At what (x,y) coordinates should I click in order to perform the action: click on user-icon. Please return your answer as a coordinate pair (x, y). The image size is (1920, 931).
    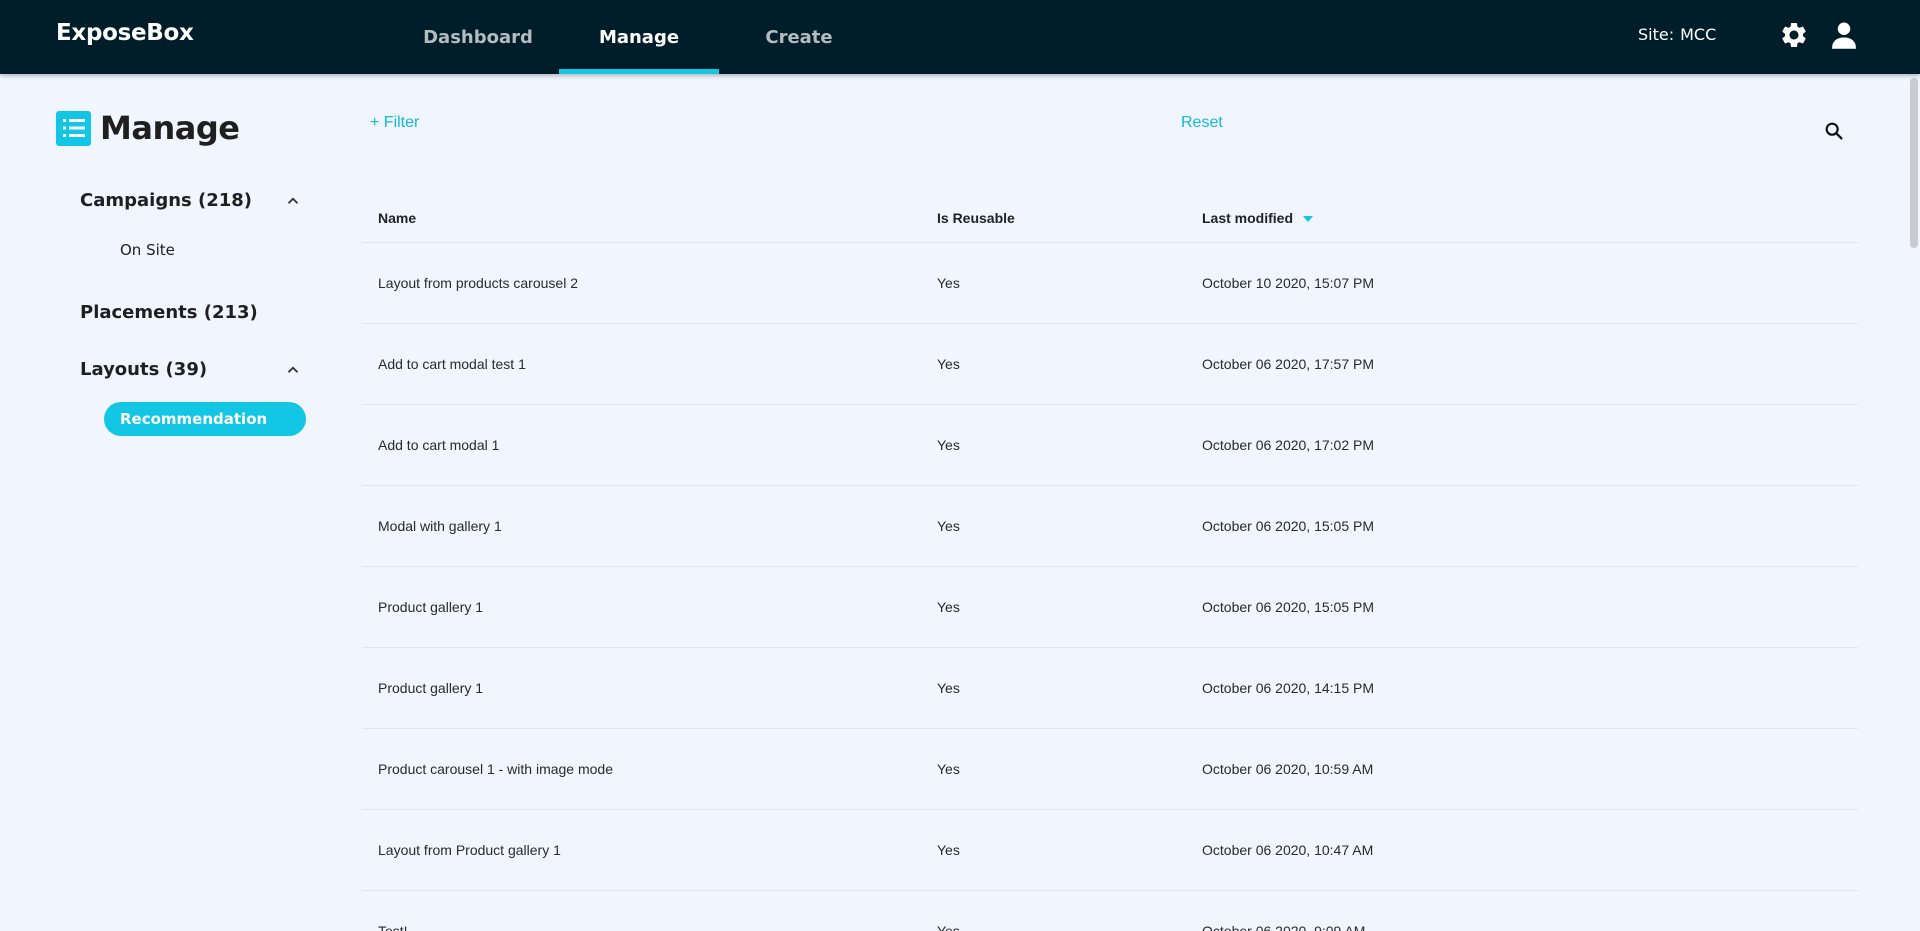
    Looking at the image, I should click on (1844, 35).